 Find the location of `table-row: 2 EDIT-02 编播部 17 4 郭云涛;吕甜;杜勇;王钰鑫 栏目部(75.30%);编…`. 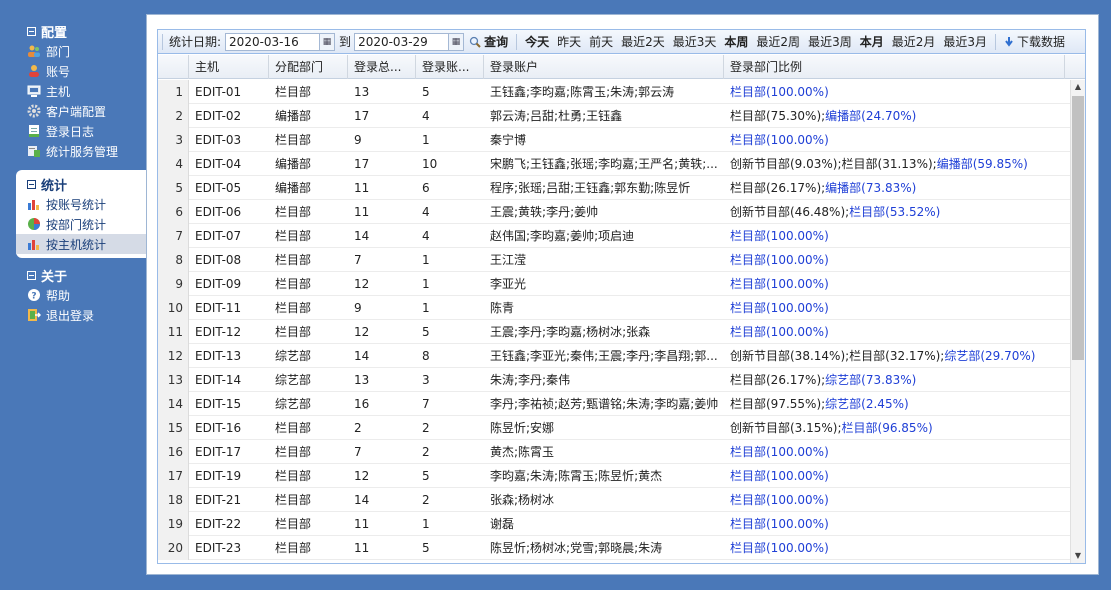

table-row: 2 EDIT-02 编播部 17 4 郭云涛;吕甜;杜勇;王钰鑫 栏目部(75.30%);编… is located at coordinates (614, 116).